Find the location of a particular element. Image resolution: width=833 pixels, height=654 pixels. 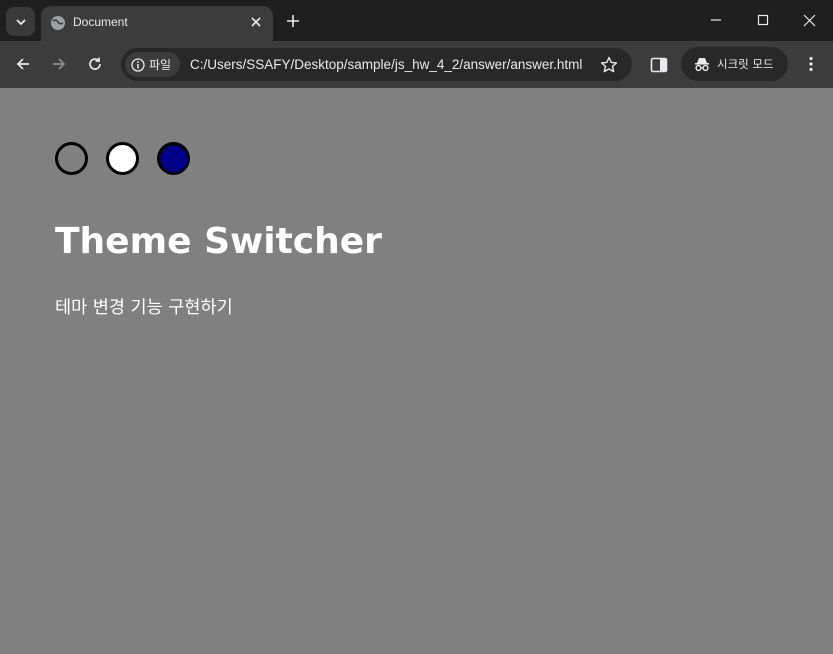

theme-button-navy is located at coordinates (173, 158).